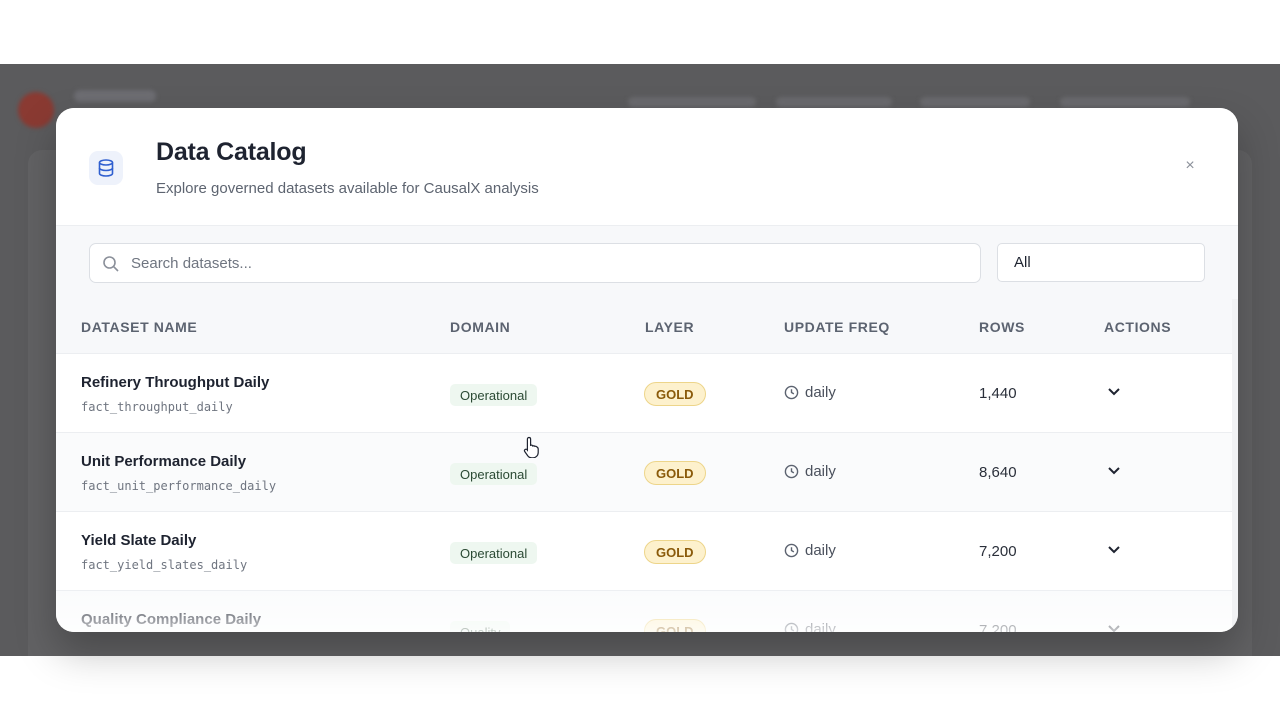  Describe the element at coordinates (1101, 262) in the screenshot. I see `domain-filter-select: All` at that location.